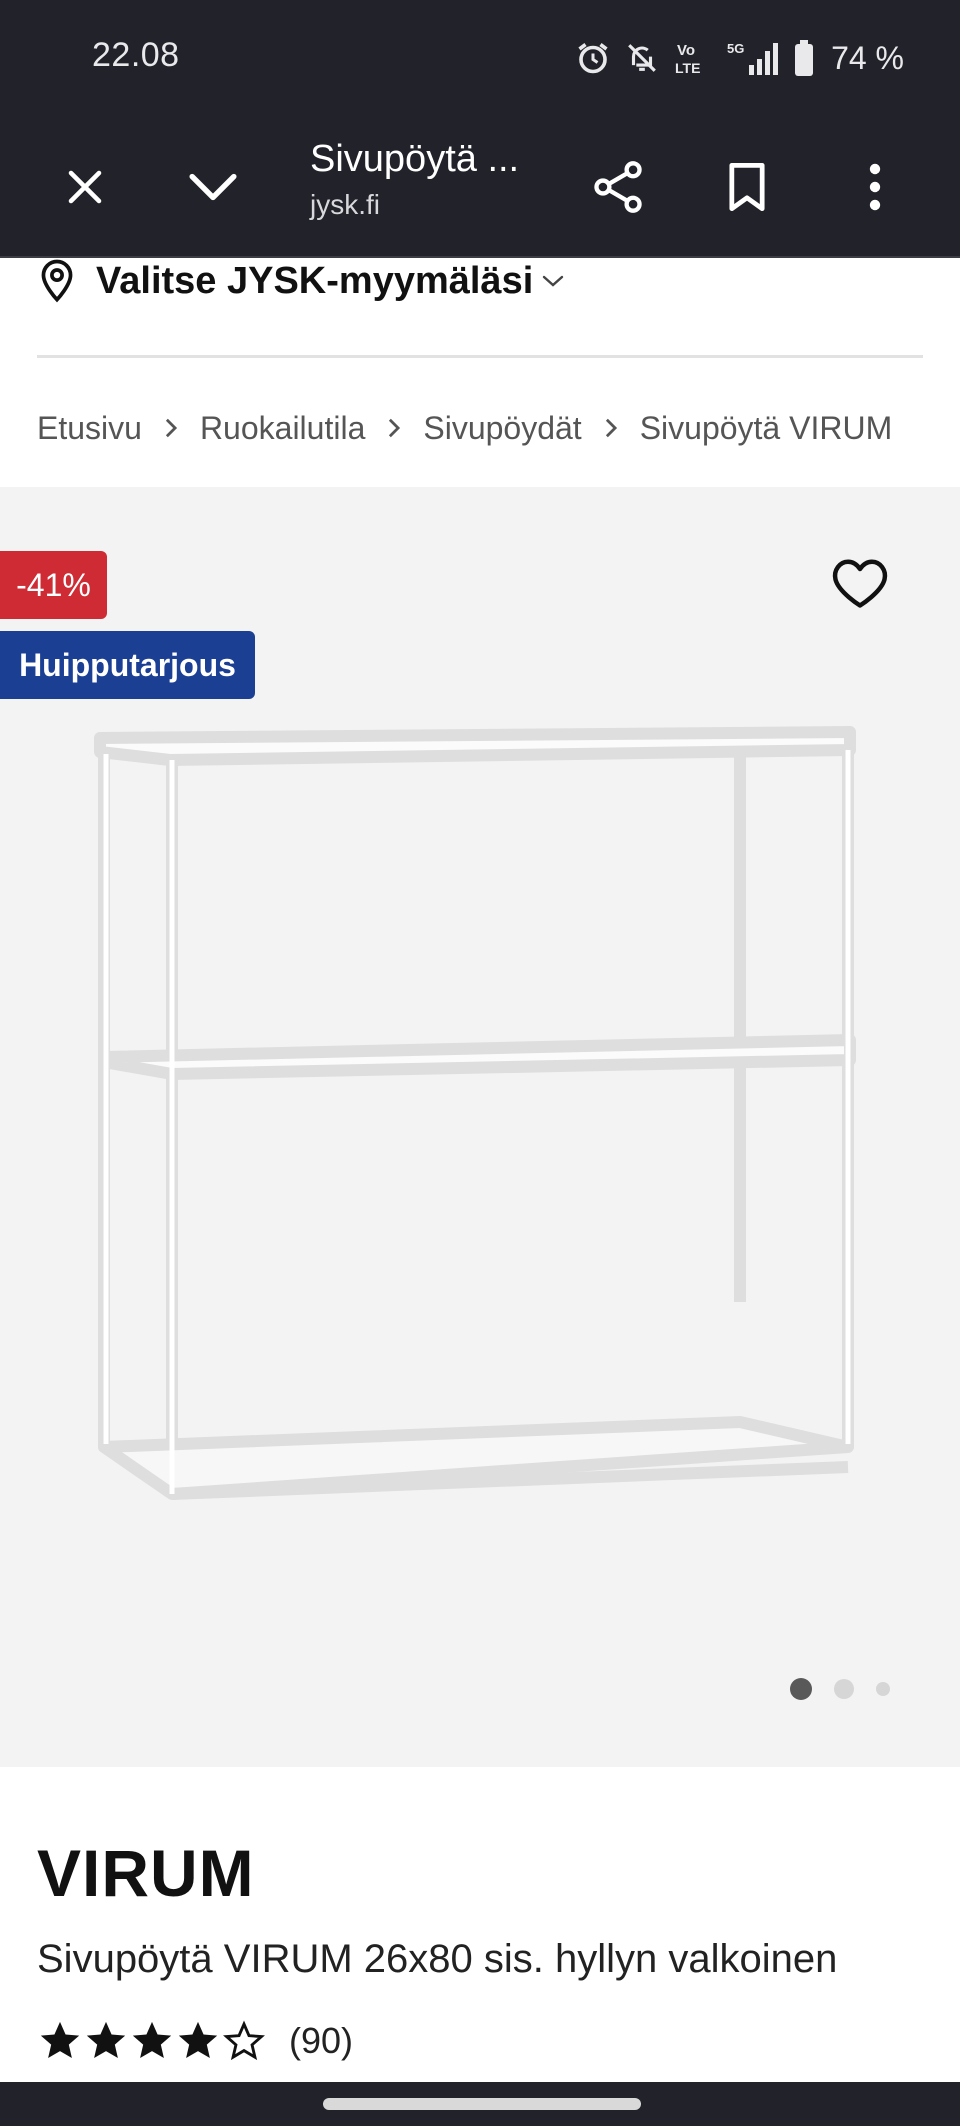 Image resolution: width=960 pixels, height=2126 pixels. I want to click on store-selector: Valitse JYSK-myymäläsi, so click(302, 281).